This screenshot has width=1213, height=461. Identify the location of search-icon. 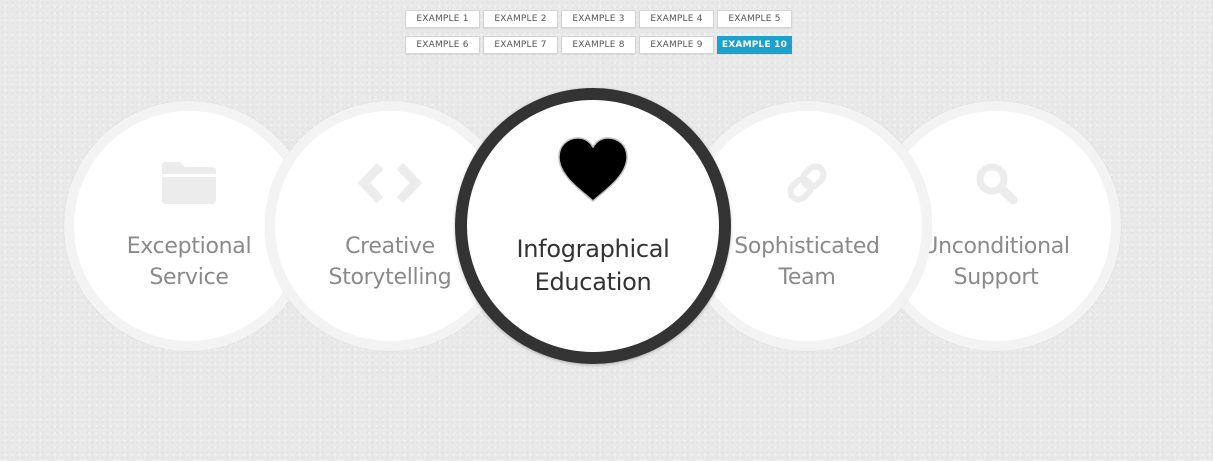
(996, 183).